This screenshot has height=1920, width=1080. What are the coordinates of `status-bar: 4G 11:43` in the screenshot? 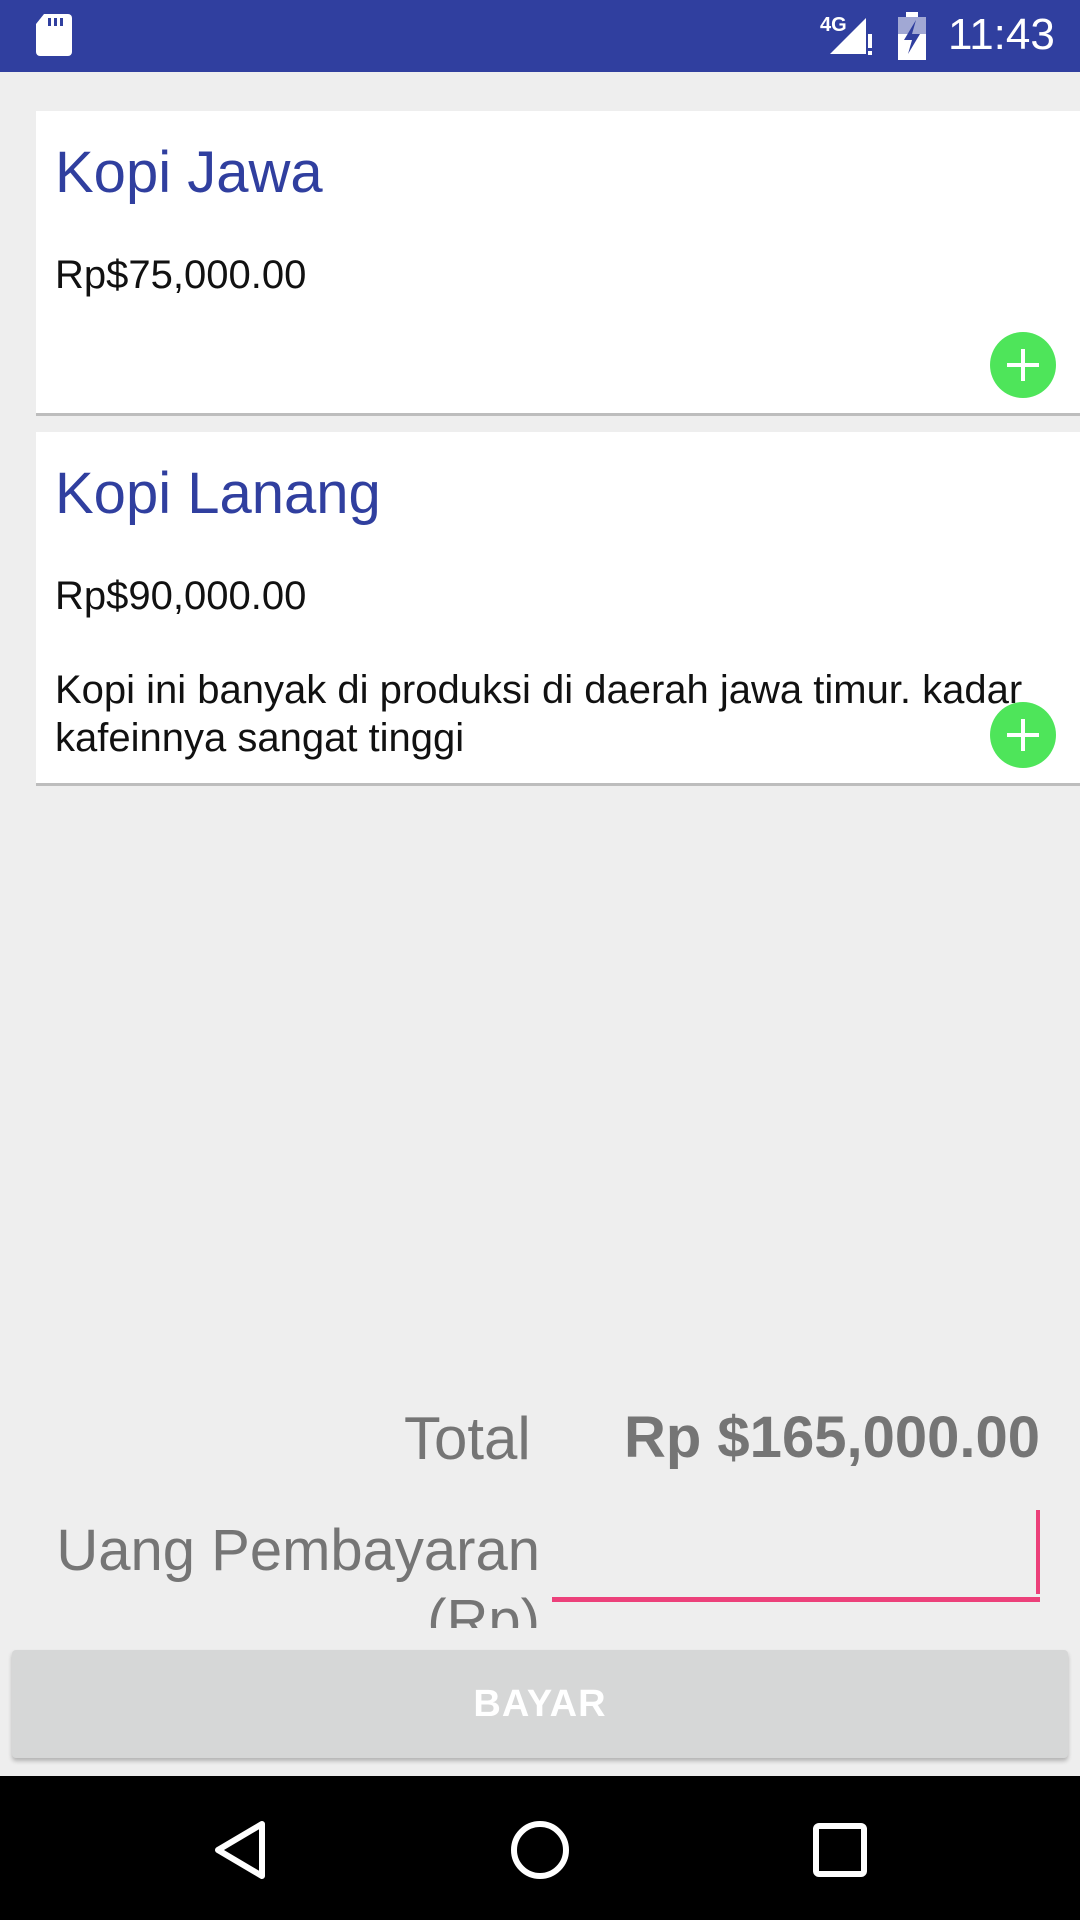 It's located at (540, 36).